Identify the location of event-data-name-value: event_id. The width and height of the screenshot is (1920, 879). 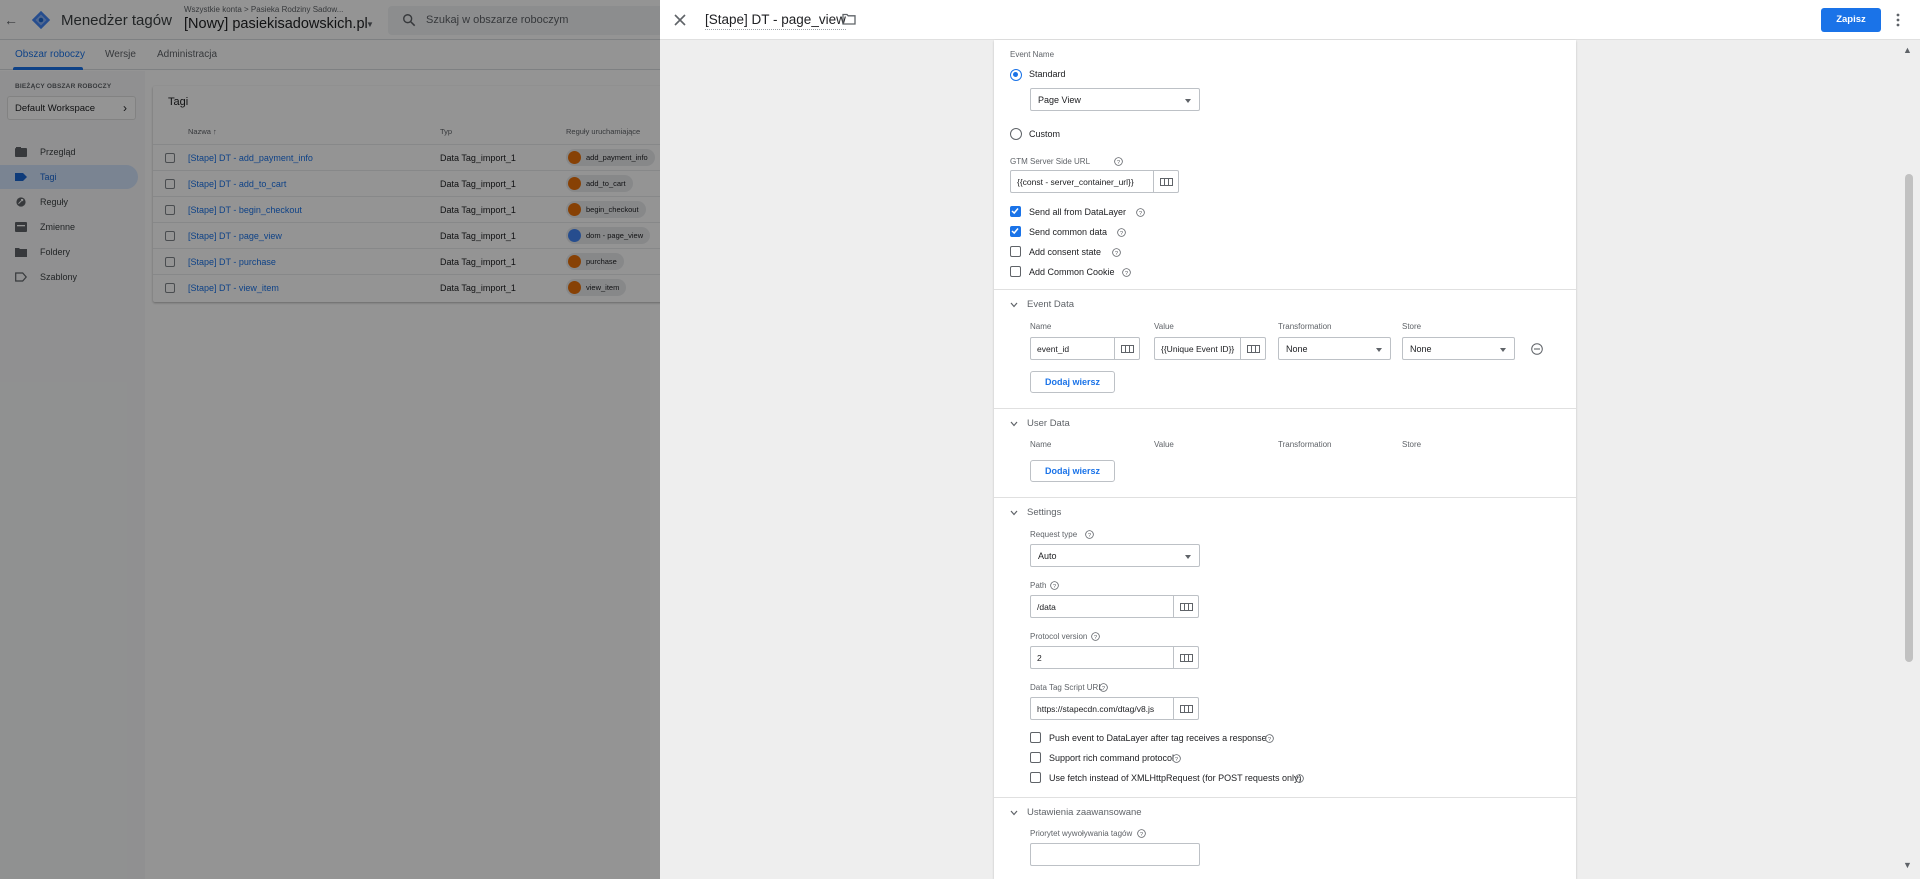
(1053, 349).